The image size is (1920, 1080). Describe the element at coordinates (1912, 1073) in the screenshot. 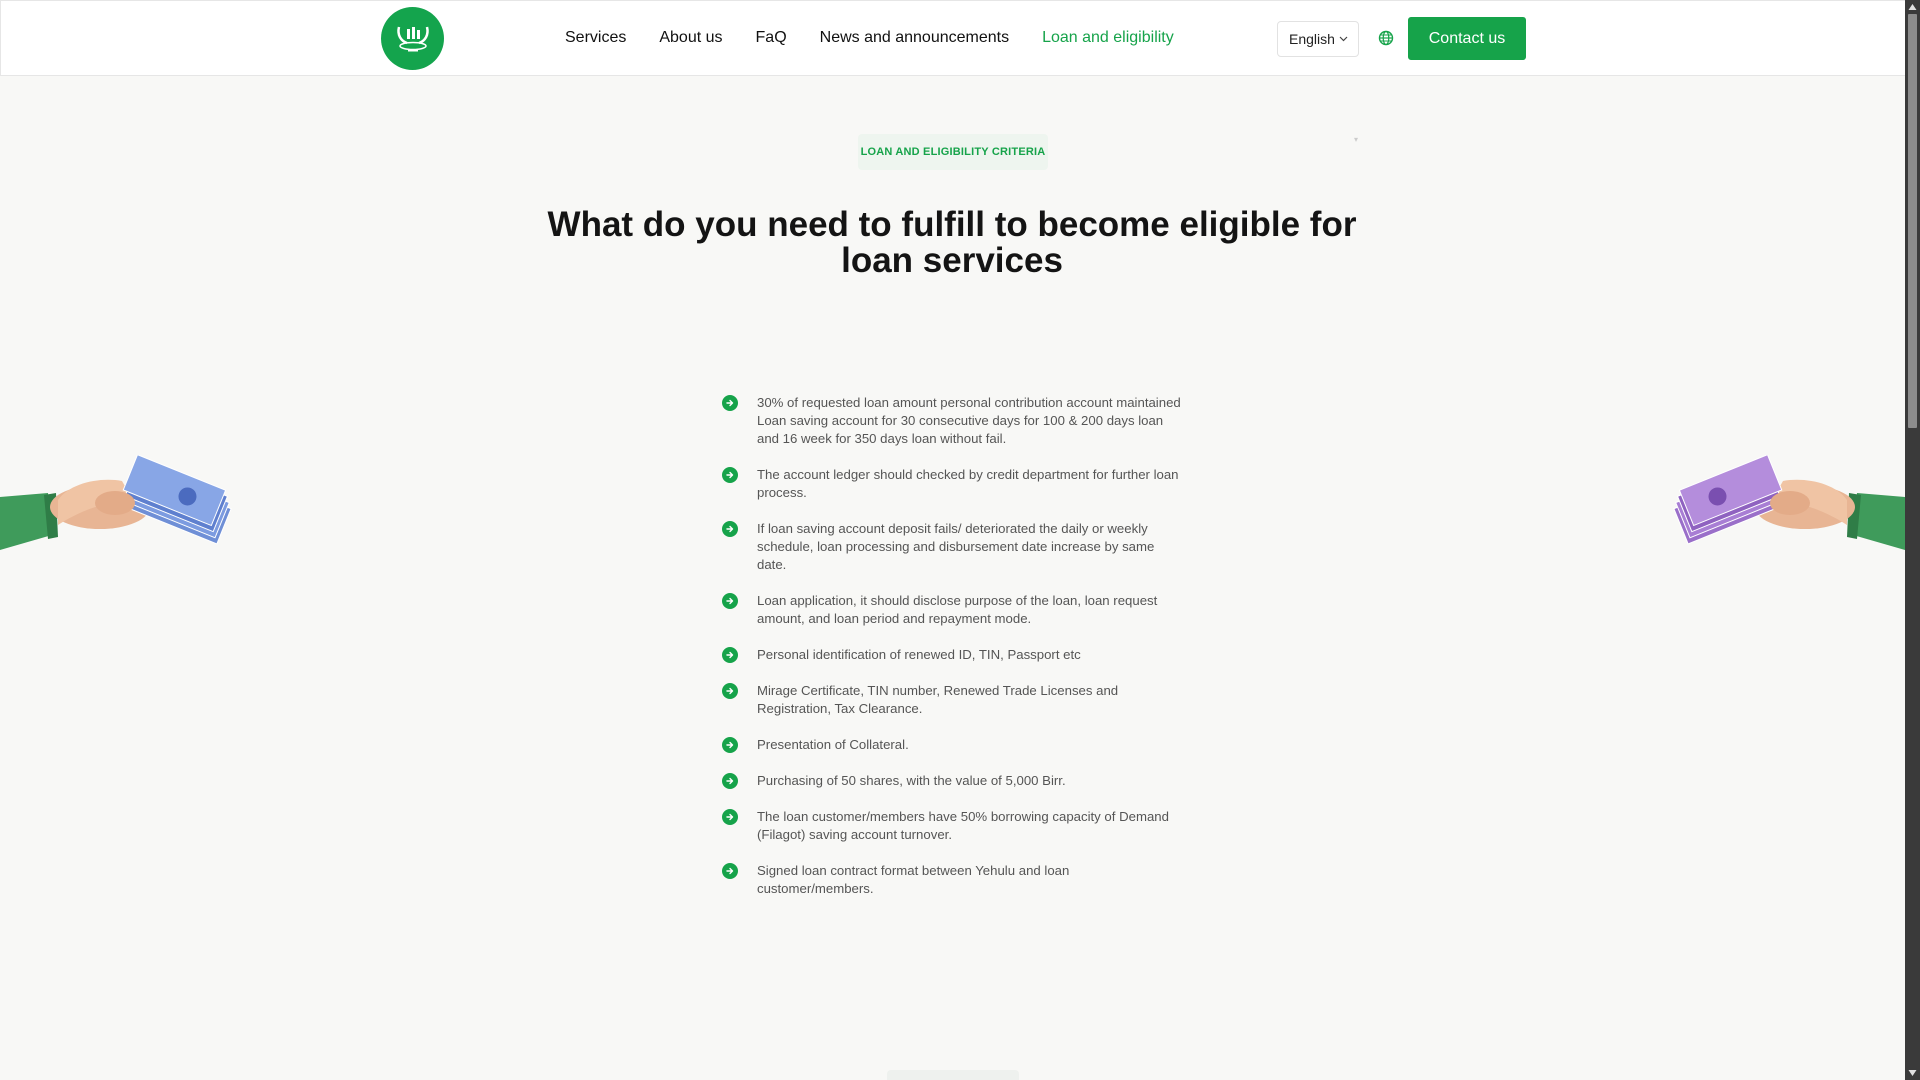

I see `scroll-down-arrow-icon` at that location.